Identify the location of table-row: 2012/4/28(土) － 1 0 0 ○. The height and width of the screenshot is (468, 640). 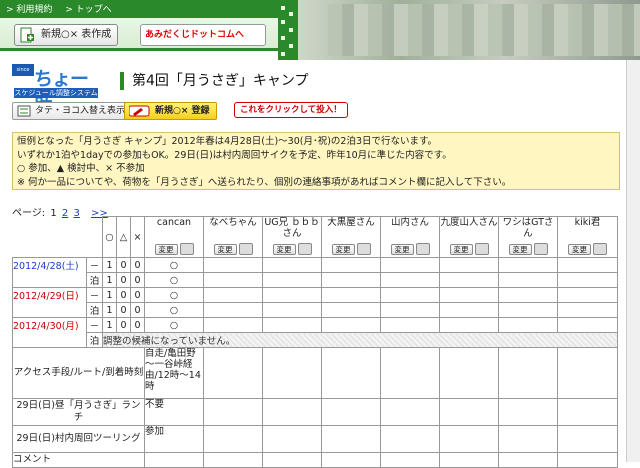
(315, 272).